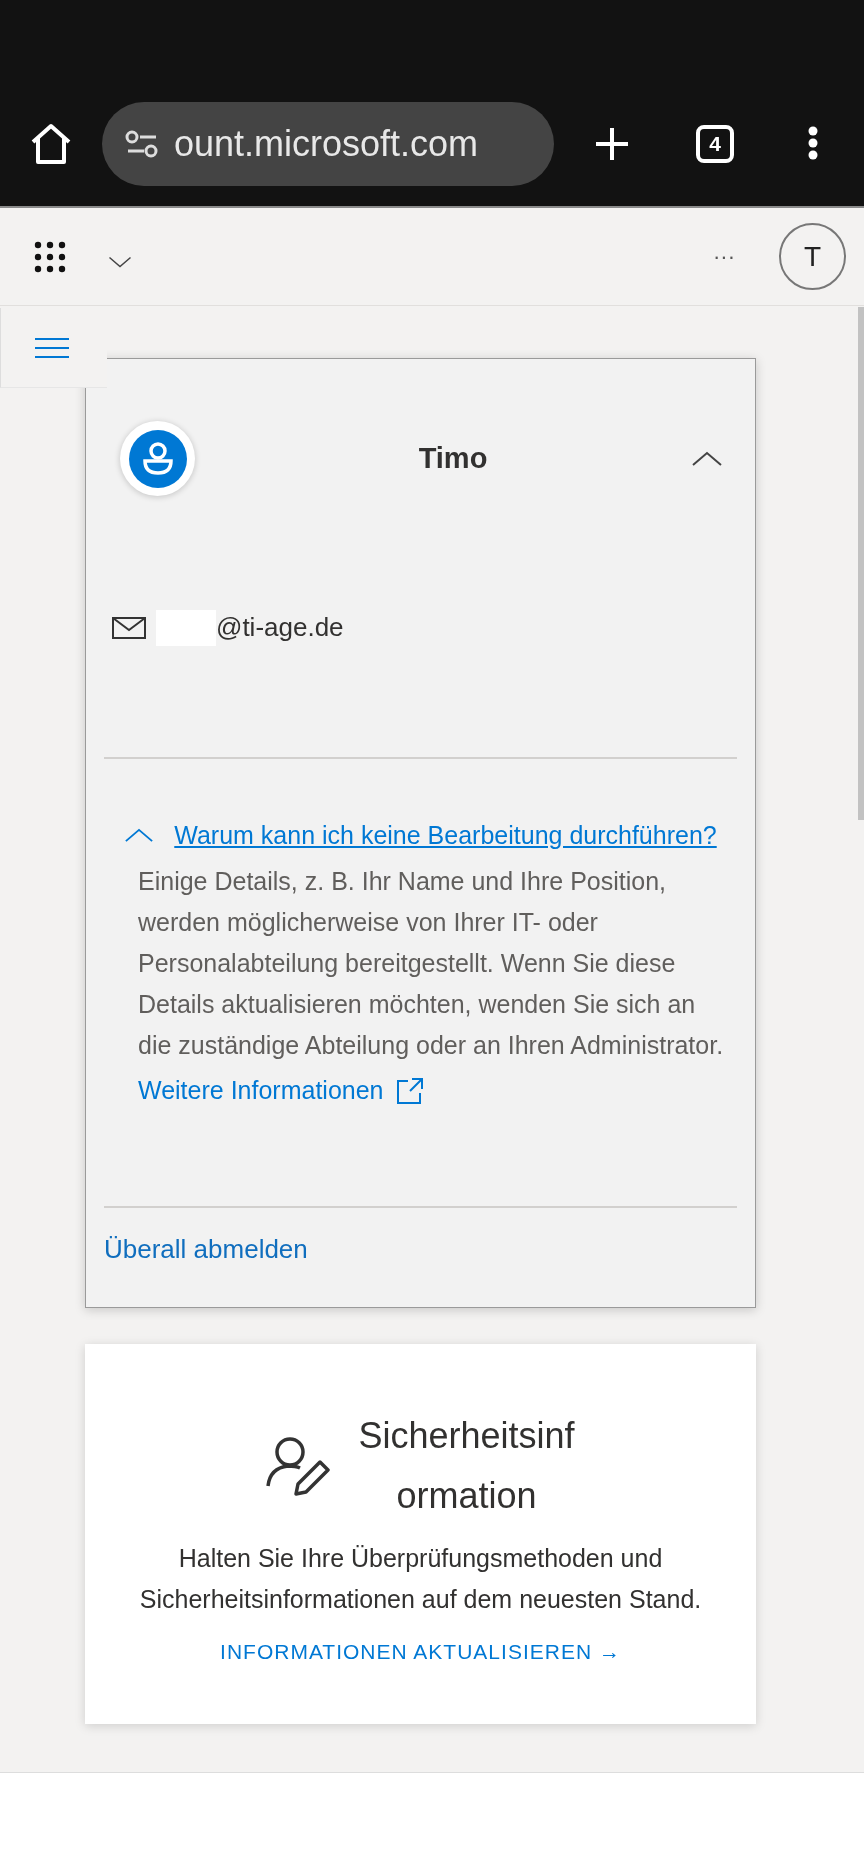 The image size is (864, 1872). What do you see at coordinates (445, 835) in the screenshot?
I see `help-question-link: Warum kann ich keine Bearbeitung durchführen?` at bounding box center [445, 835].